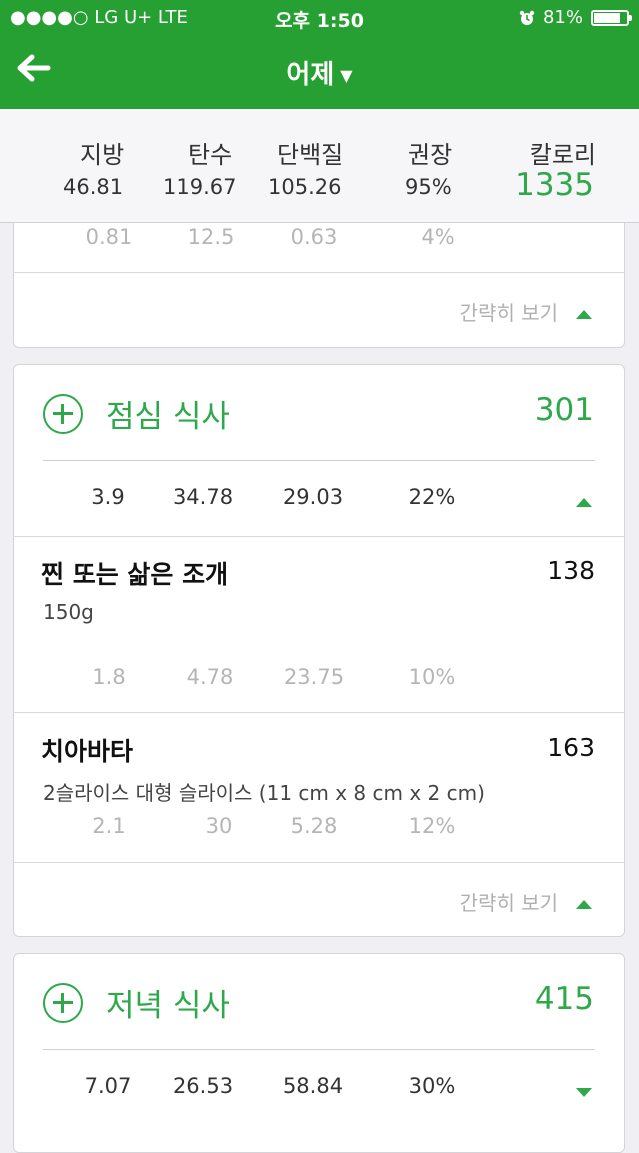  What do you see at coordinates (87, 750) in the screenshot?
I see `food-name: 치아바타` at bounding box center [87, 750].